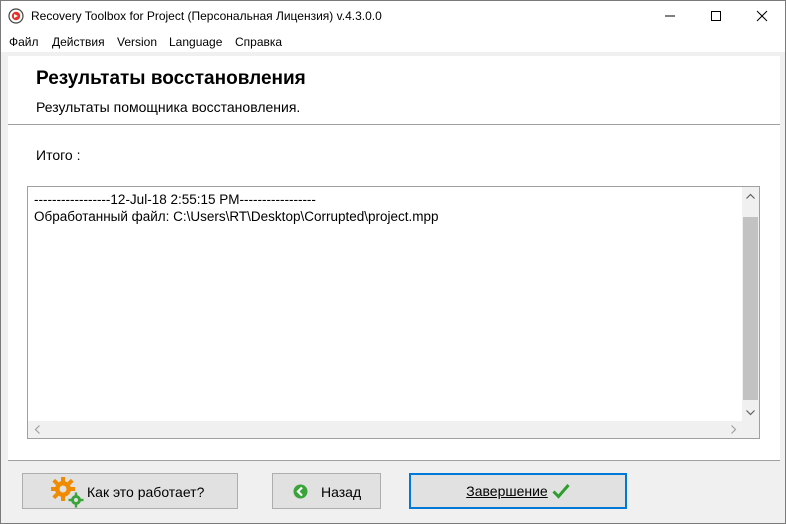  What do you see at coordinates (716, 16) in the screenshot?
I see `maximize-button` at bounding box center [716, 16].